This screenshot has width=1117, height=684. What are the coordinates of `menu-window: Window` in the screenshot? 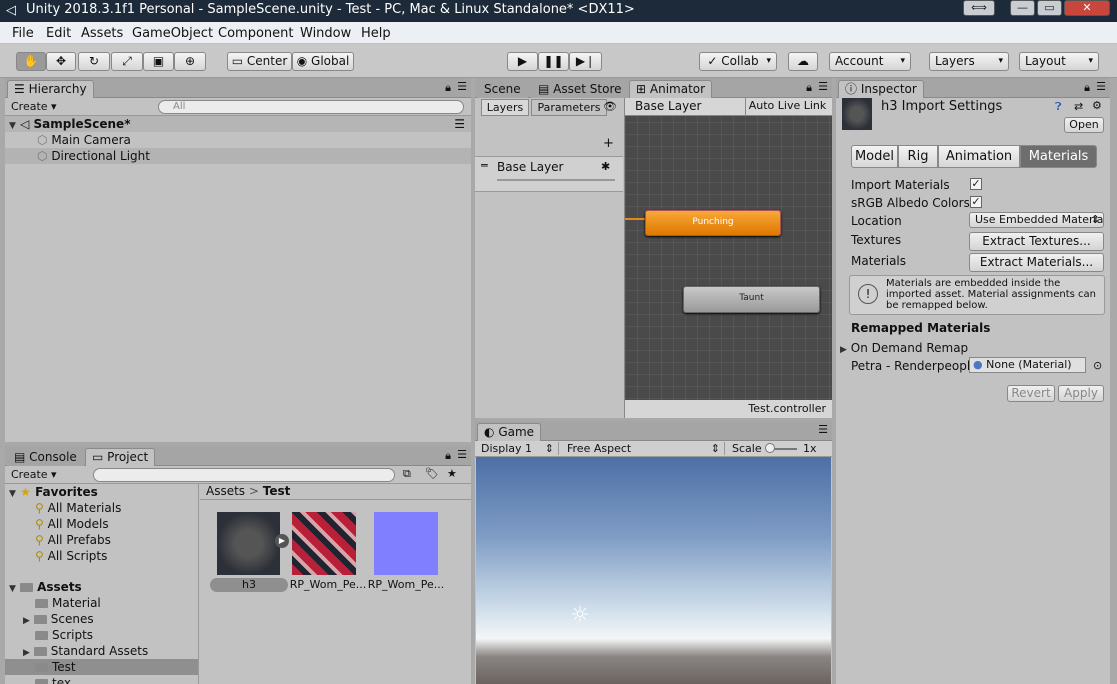 It's located at (325, 33).